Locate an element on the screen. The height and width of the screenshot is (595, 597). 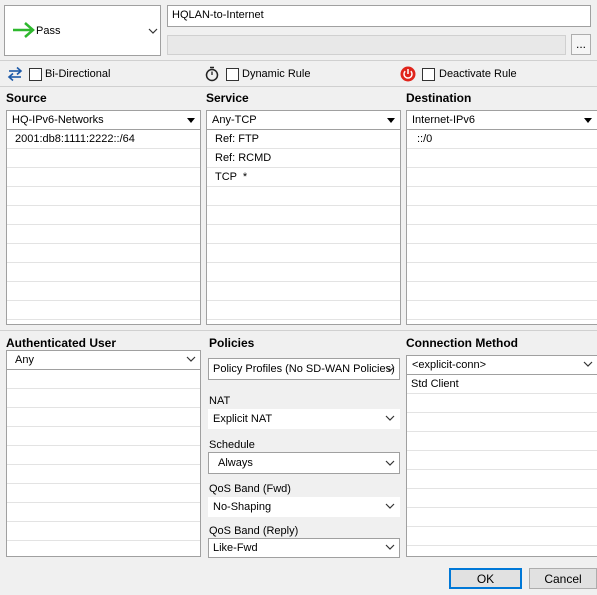
qos-reply-label: QoS Band (Reply) is located at coordinates (254, 531).